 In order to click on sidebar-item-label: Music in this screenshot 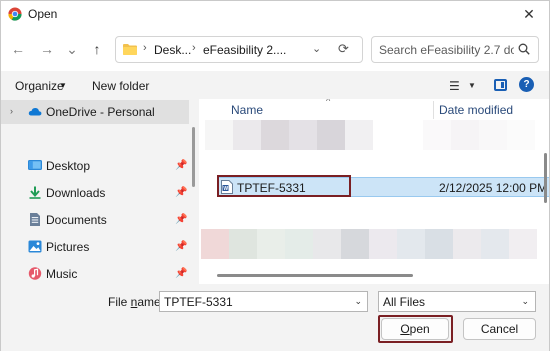, I will do `click(62, 274)`.